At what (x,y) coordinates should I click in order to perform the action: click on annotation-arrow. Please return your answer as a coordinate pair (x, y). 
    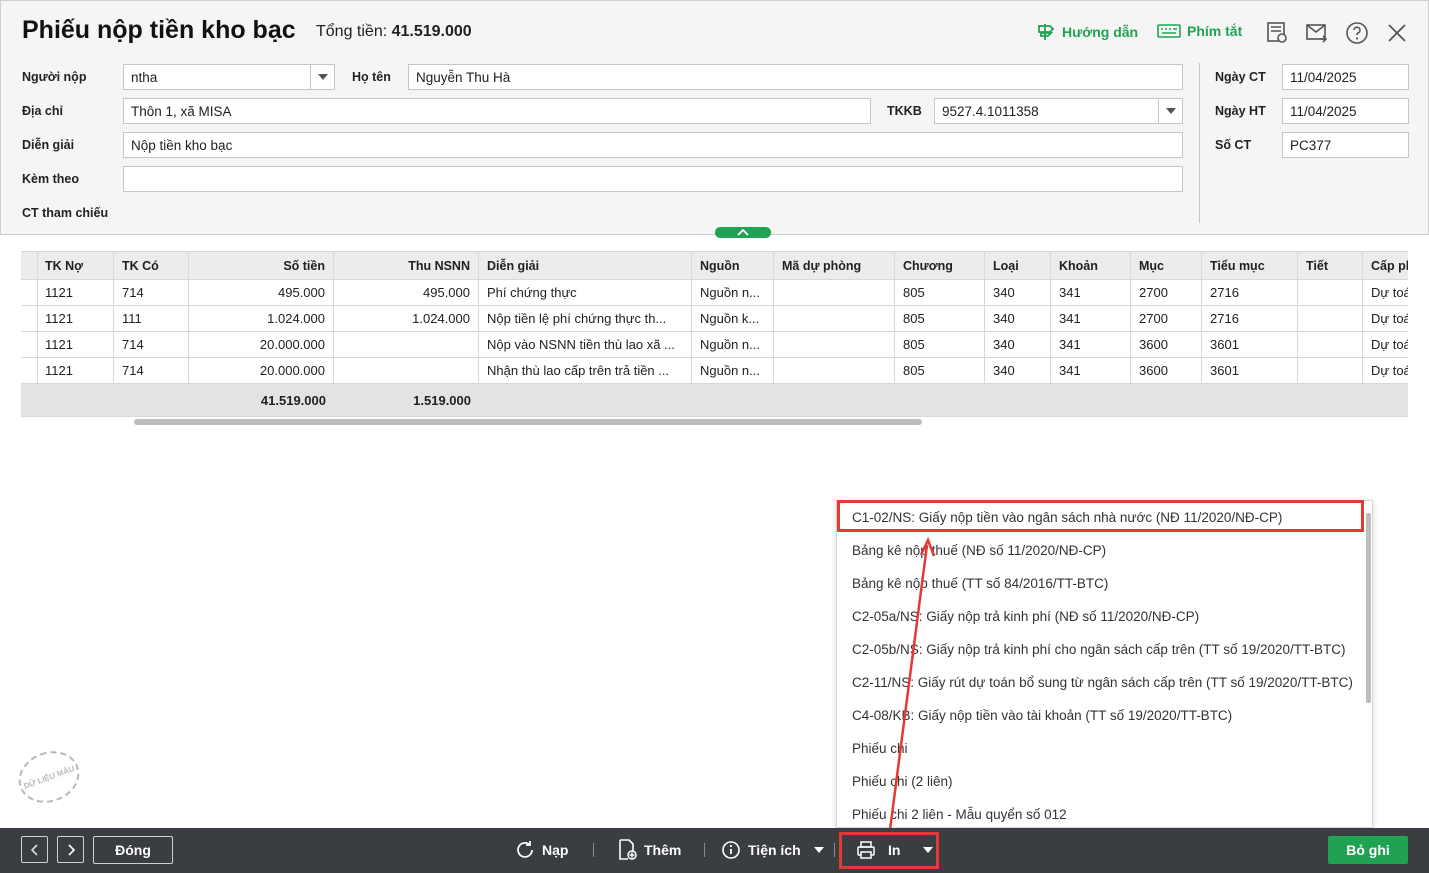
    Looking at the image, I should click on (912, 683).